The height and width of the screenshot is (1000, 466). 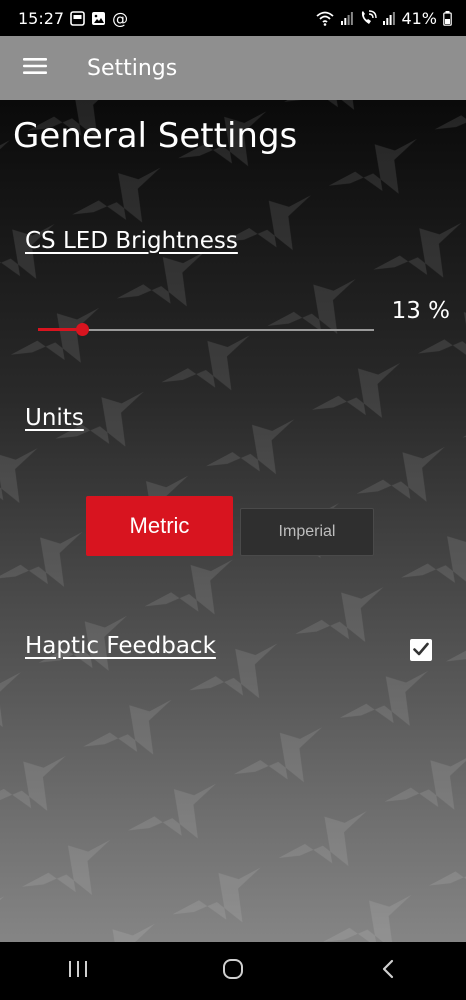 What do you see at coordinates (131, 241) in the screenshot?
I see `brightness-label: CS LED Brightness` at bounding box center [131, 241].